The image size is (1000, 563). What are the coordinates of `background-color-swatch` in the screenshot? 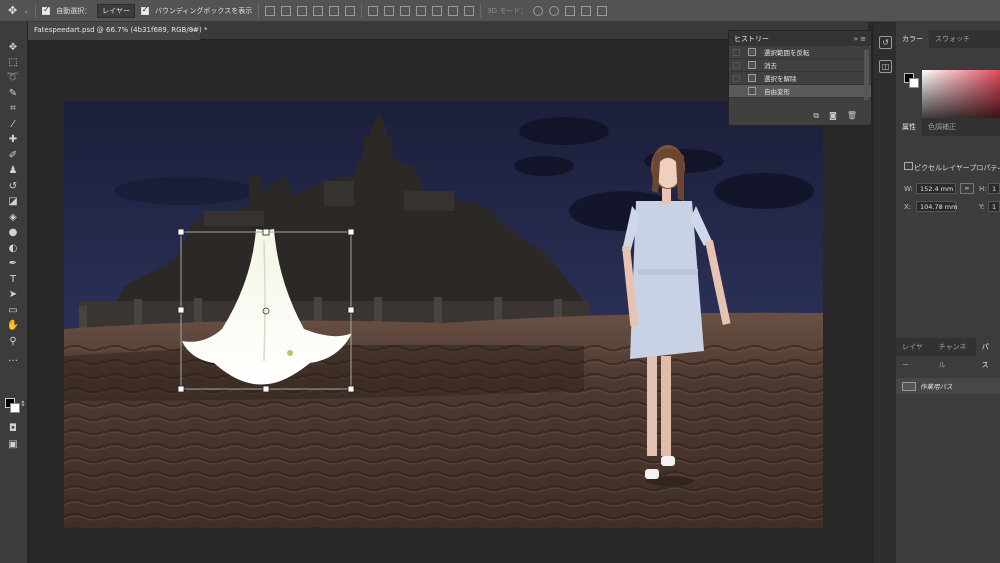 It's located at (914, 83).